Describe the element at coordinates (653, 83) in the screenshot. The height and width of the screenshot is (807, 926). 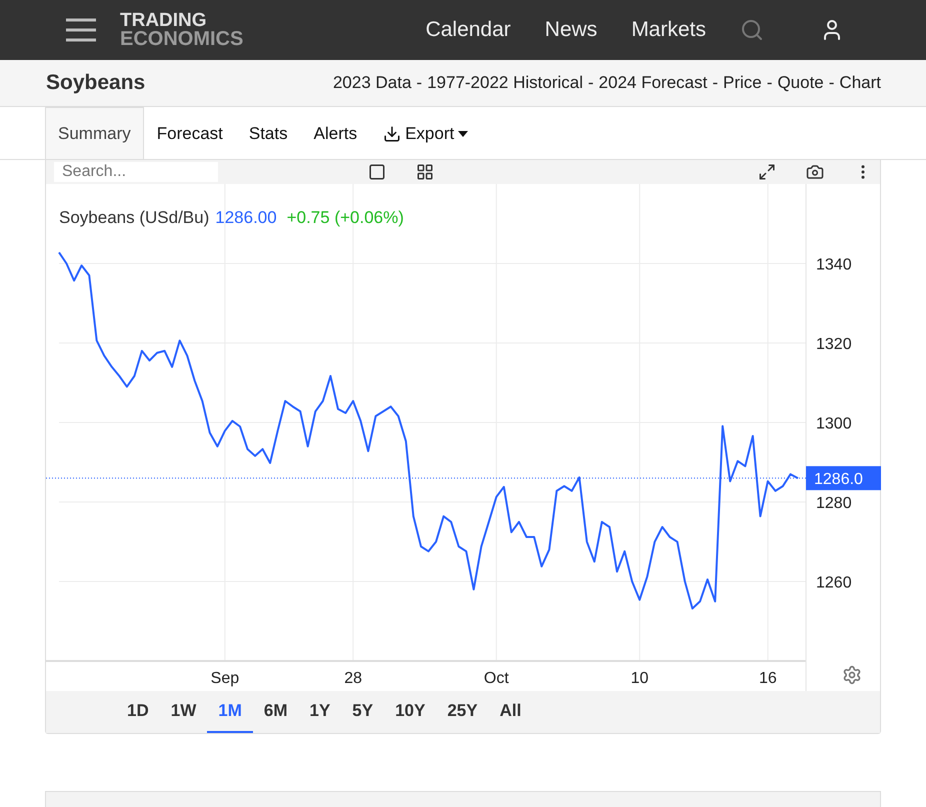
I see `header-link: 2024 Forecast` at that location.